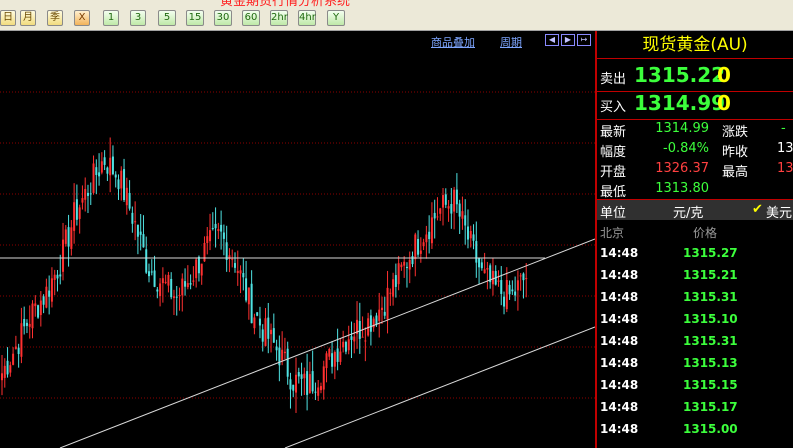 This screenshot has width=793, height=448. What do you see at coordinates (195, 18) in the screenshot?
I see `period-button-8: 15` at bounding box center [195, 18].